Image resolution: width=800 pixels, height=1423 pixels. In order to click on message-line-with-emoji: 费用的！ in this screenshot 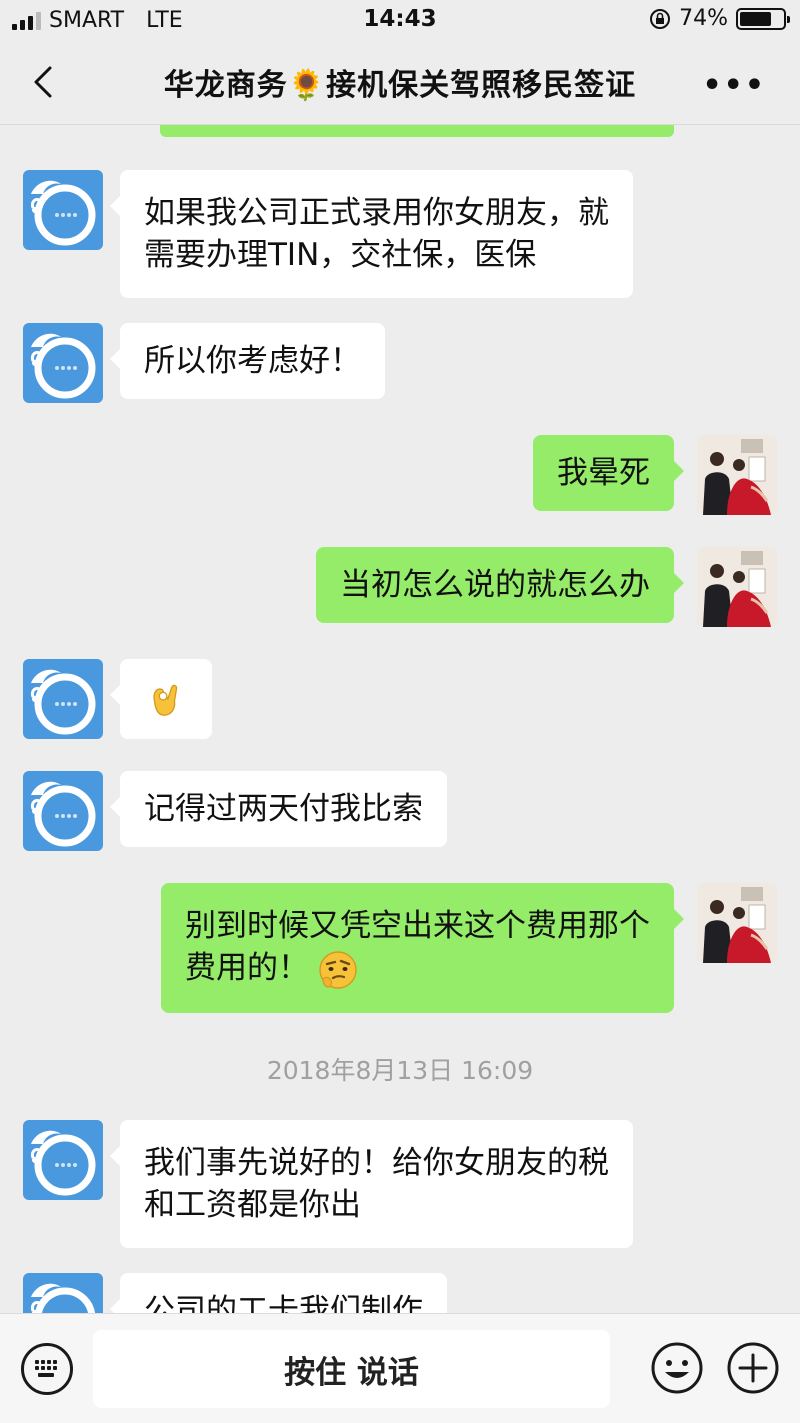, I will do `click(417, 969)`.